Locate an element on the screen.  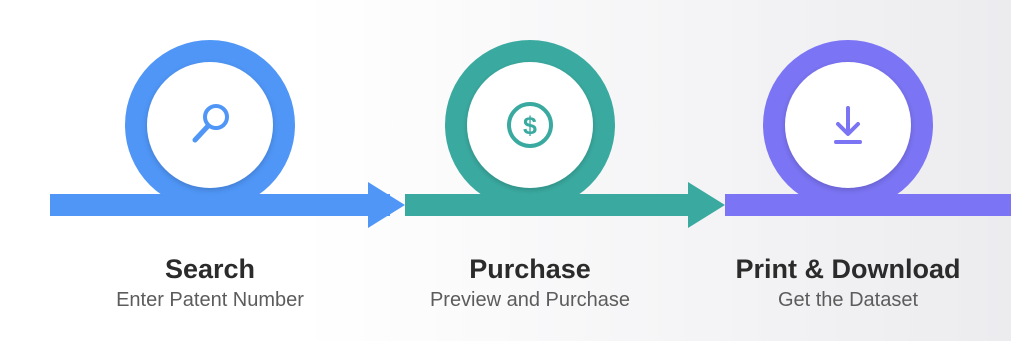
step-title: Print & Download is located at coordinates (848, 269).